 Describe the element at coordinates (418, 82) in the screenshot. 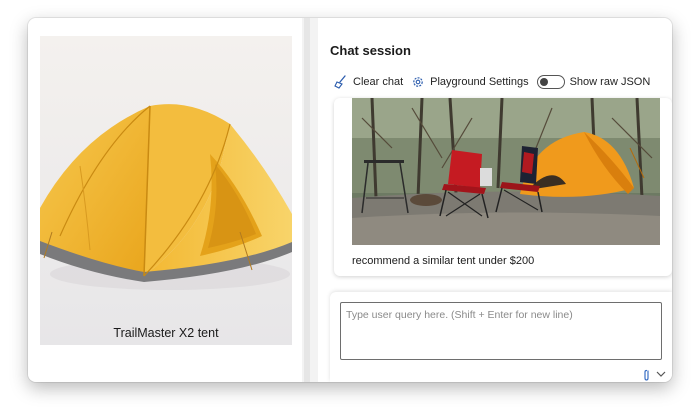

I see `gear-icon` at that location.